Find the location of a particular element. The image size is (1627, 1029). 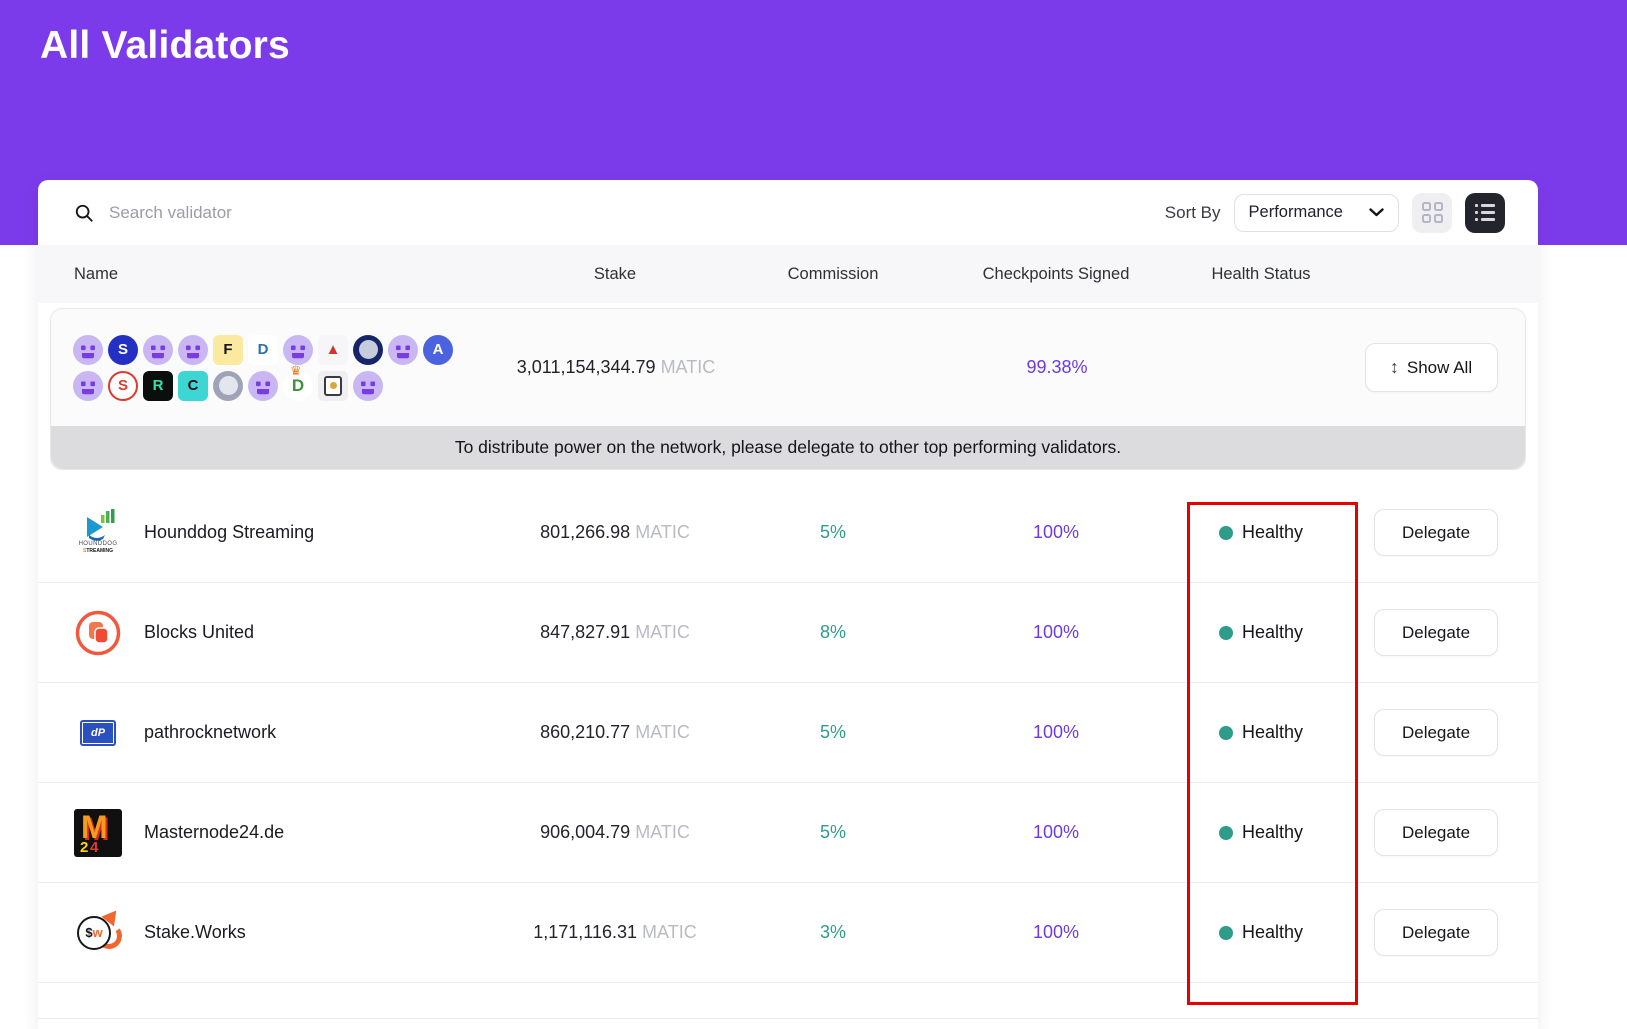

stake-value: 906,004.79 MATIC is located at coordinates (615, 832).